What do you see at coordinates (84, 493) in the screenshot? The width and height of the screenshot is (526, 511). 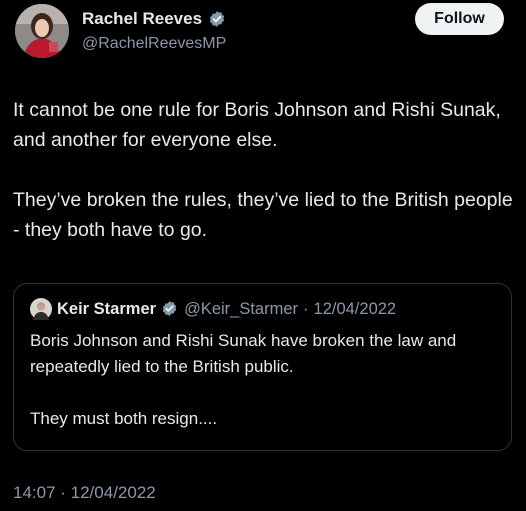 I see `tweet-timestamp: 14:07 · 12/04/2022` at bounding box center [84, 493].